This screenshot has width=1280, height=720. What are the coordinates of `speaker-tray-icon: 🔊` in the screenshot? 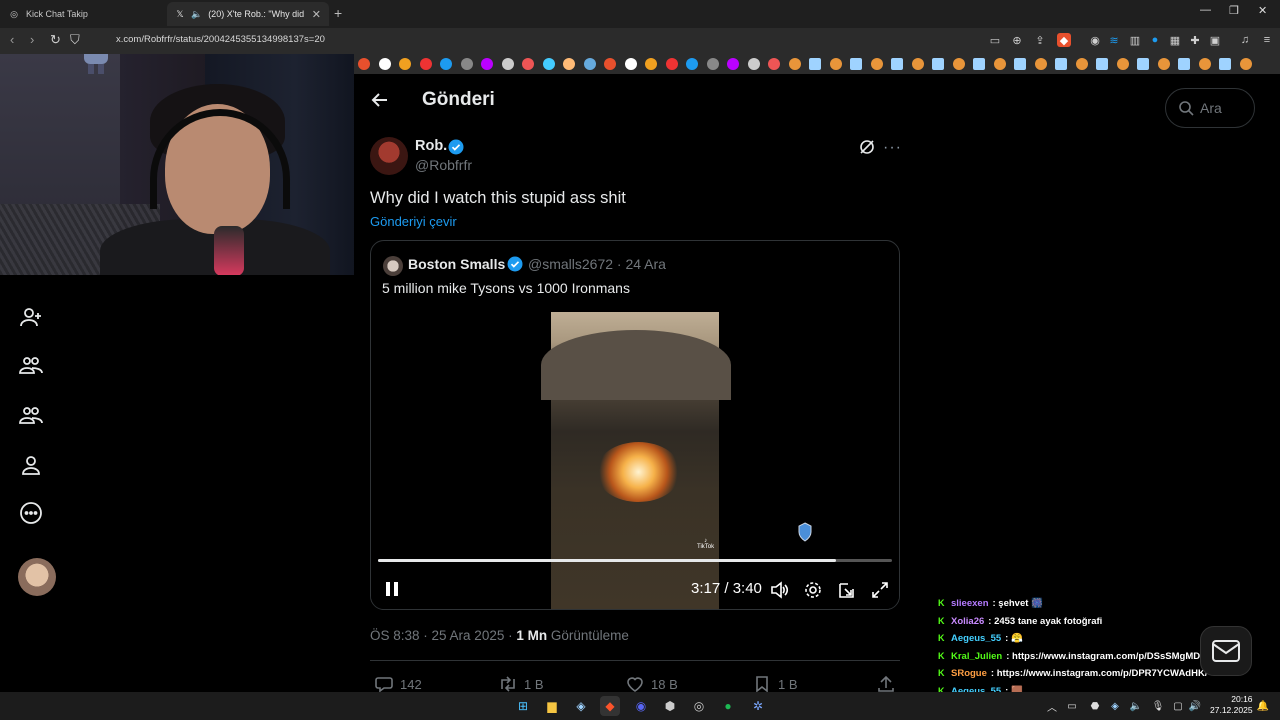 It's located at (1195, 706).